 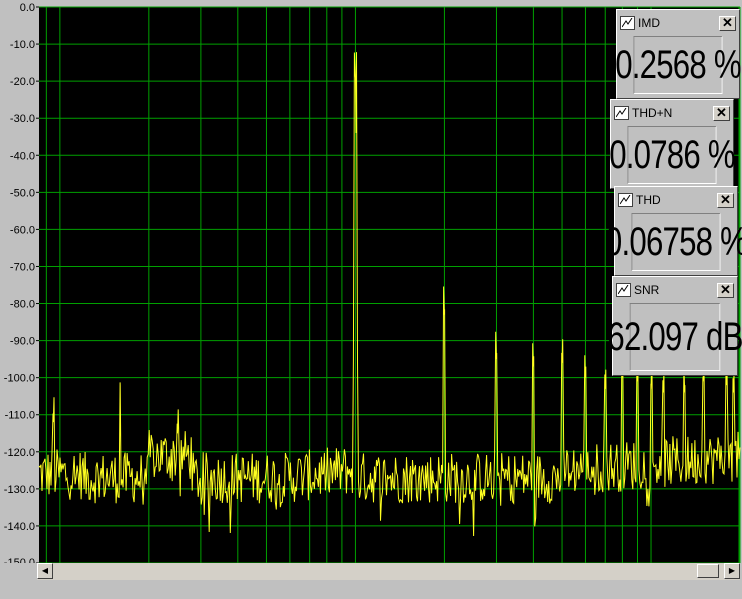 I want to click on y-tick-label: -120.0, so click(x=19, y=453).